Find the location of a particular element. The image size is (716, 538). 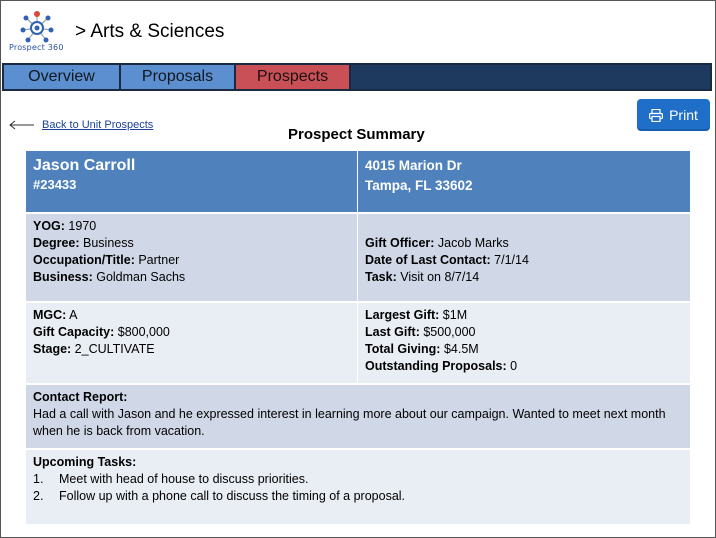

back-row: Back to Unit Prospects is located at coordinates (80, 125).